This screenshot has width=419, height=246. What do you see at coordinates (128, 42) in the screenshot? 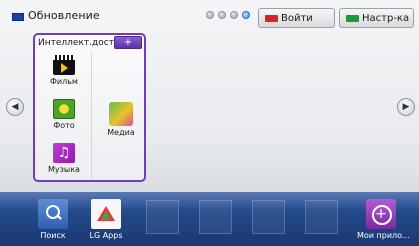
I see `add-shortcut-button: +` at bounding box center [128, 42].